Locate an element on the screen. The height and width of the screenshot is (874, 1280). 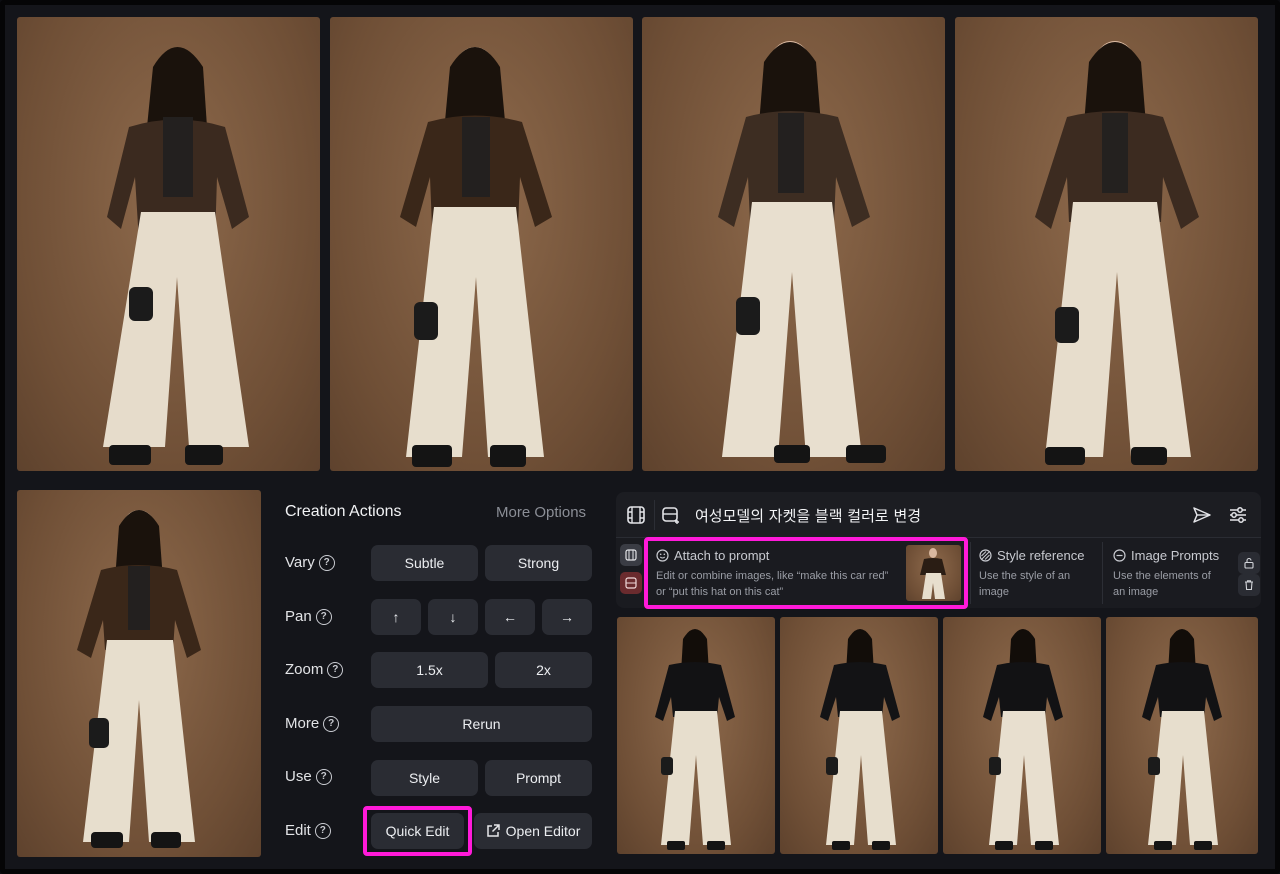
lock-button is located at coordinates (1249, 563).